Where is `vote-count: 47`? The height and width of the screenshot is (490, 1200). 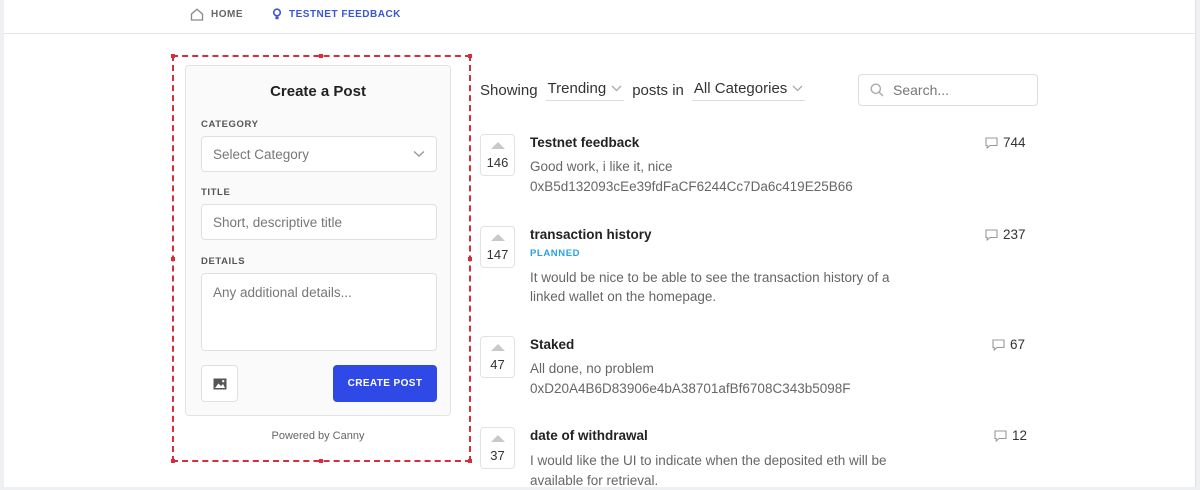 vote-count: 47 is located at coordinates (497, 364).